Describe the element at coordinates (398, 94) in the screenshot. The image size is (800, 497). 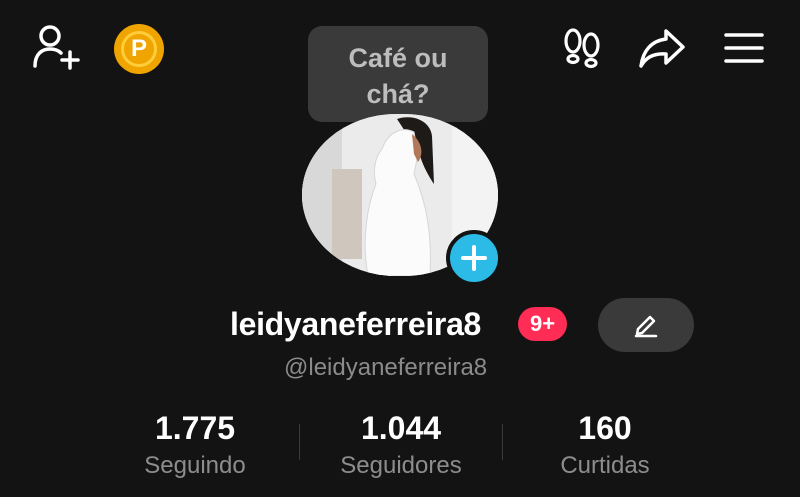
I see `tooltip-line-2: chá?` at that location.